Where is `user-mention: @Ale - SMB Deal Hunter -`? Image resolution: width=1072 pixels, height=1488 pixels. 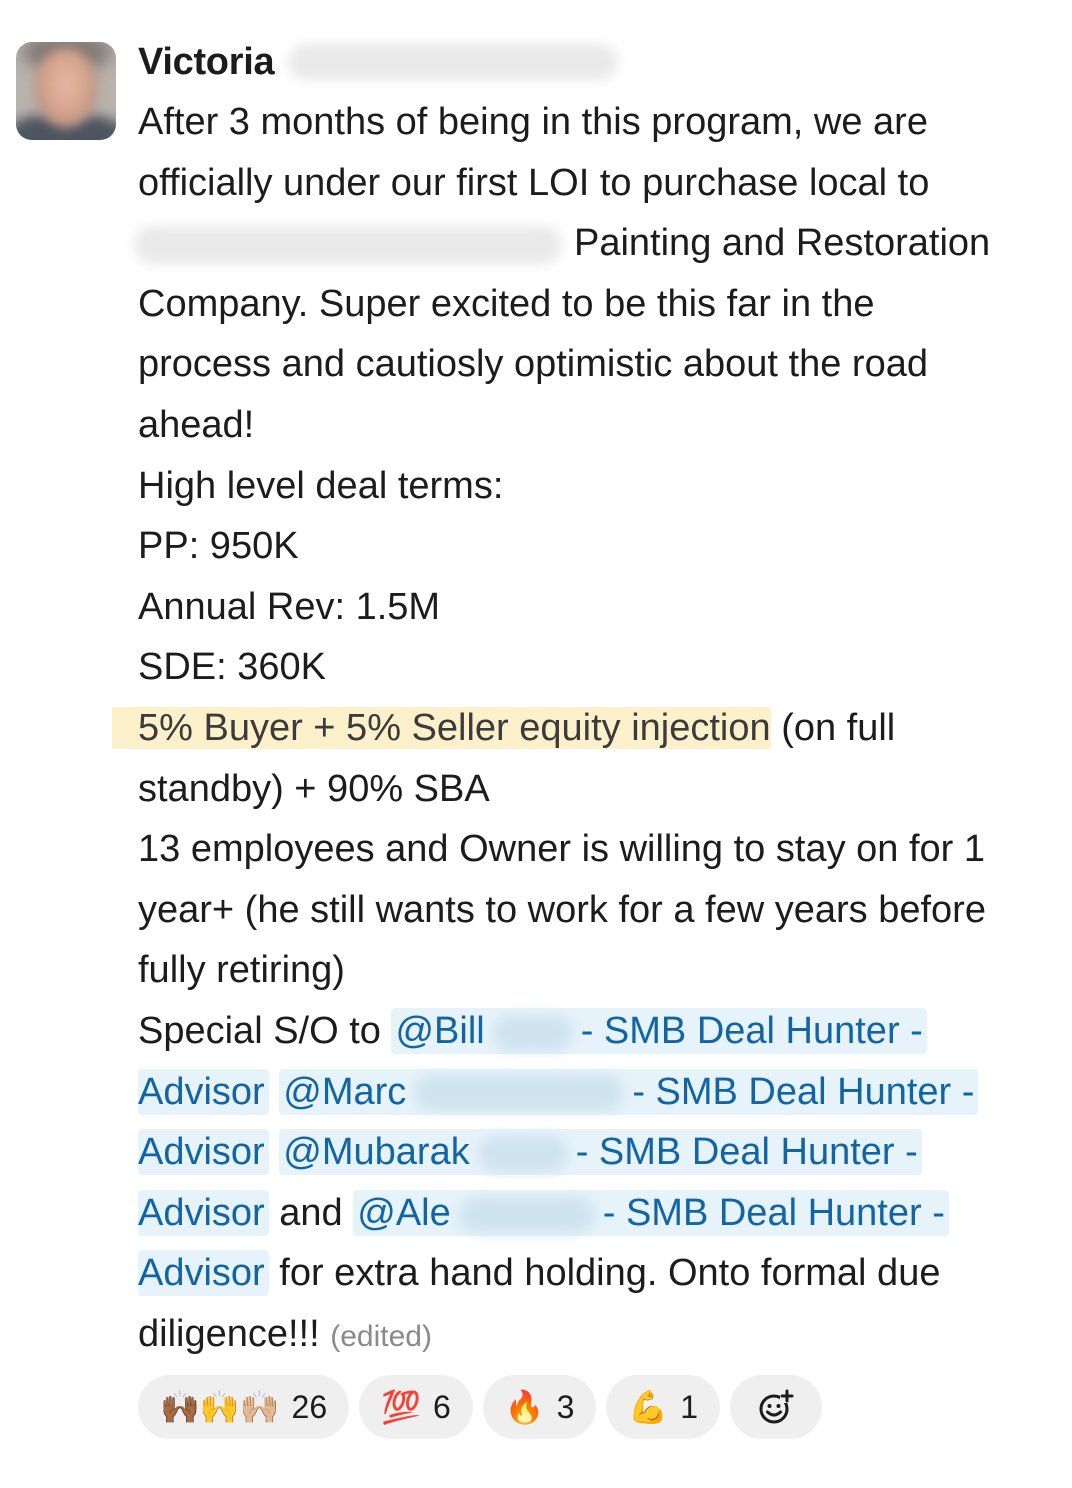 user-mention: @Ale - SMB Deal Hunter - is located at coordinates (651, 1212).